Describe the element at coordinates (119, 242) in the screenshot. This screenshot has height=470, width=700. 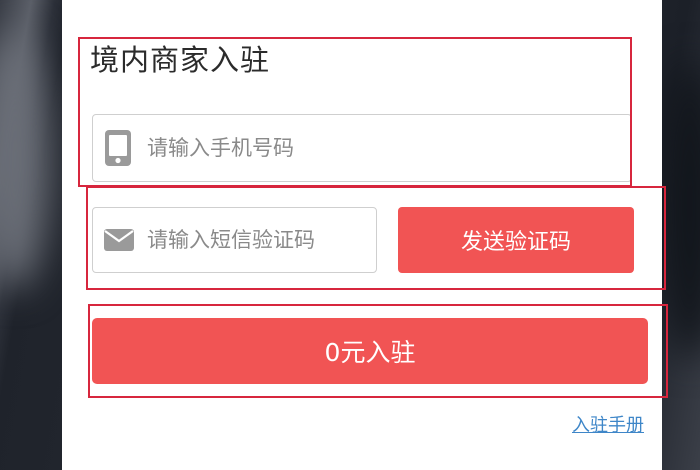
I see `envelope-icon` at that location.